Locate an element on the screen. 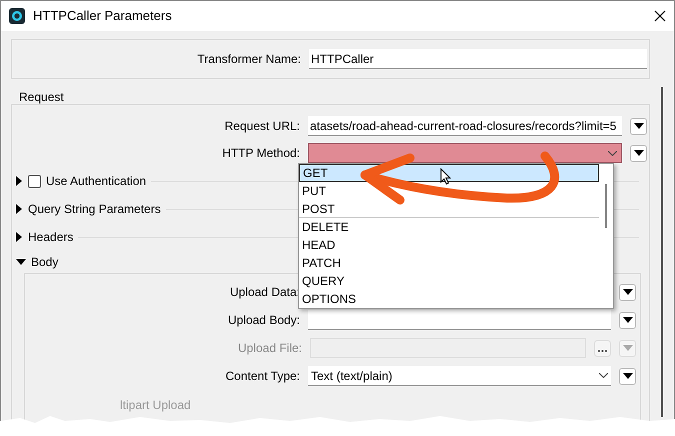 This screenshot has width=675, height=436. app-logo-icon is located at coordinates (17, 16).